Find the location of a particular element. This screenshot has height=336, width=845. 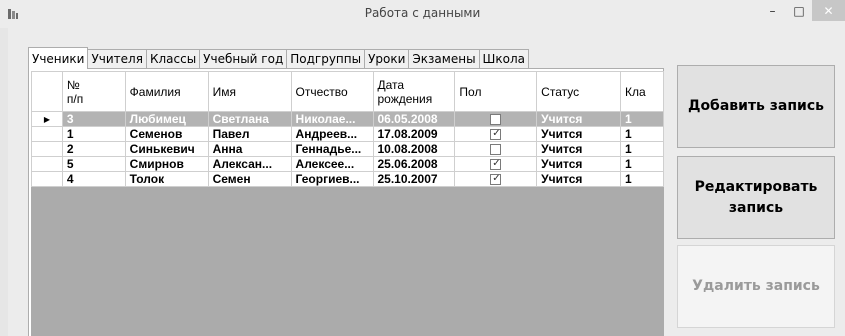

column-header: Кла is located at coordinates (642, 91).